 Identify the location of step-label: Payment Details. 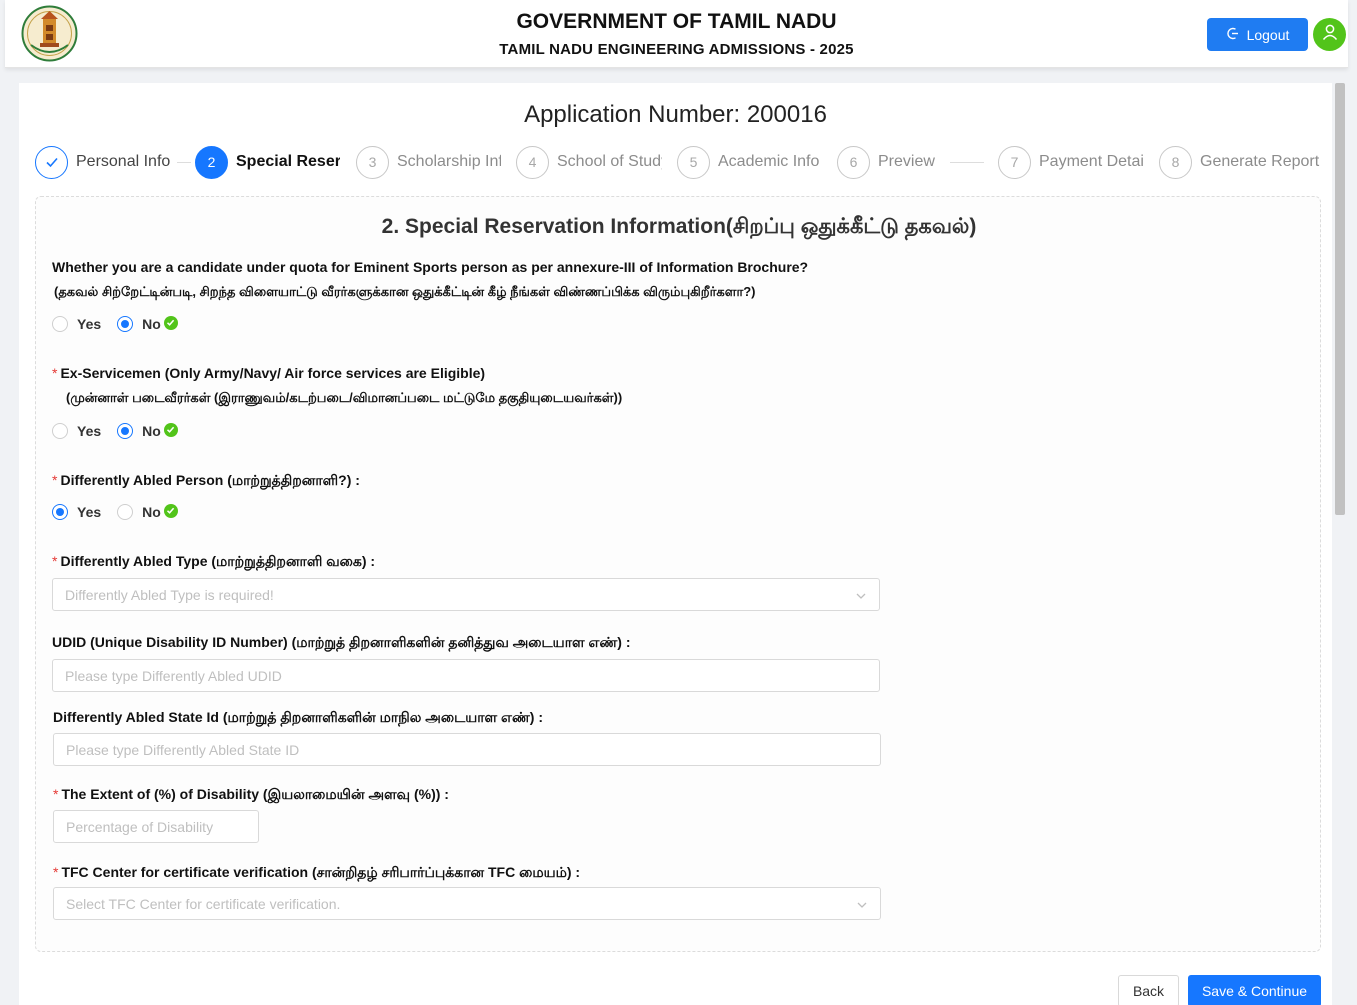
(1091, 161).